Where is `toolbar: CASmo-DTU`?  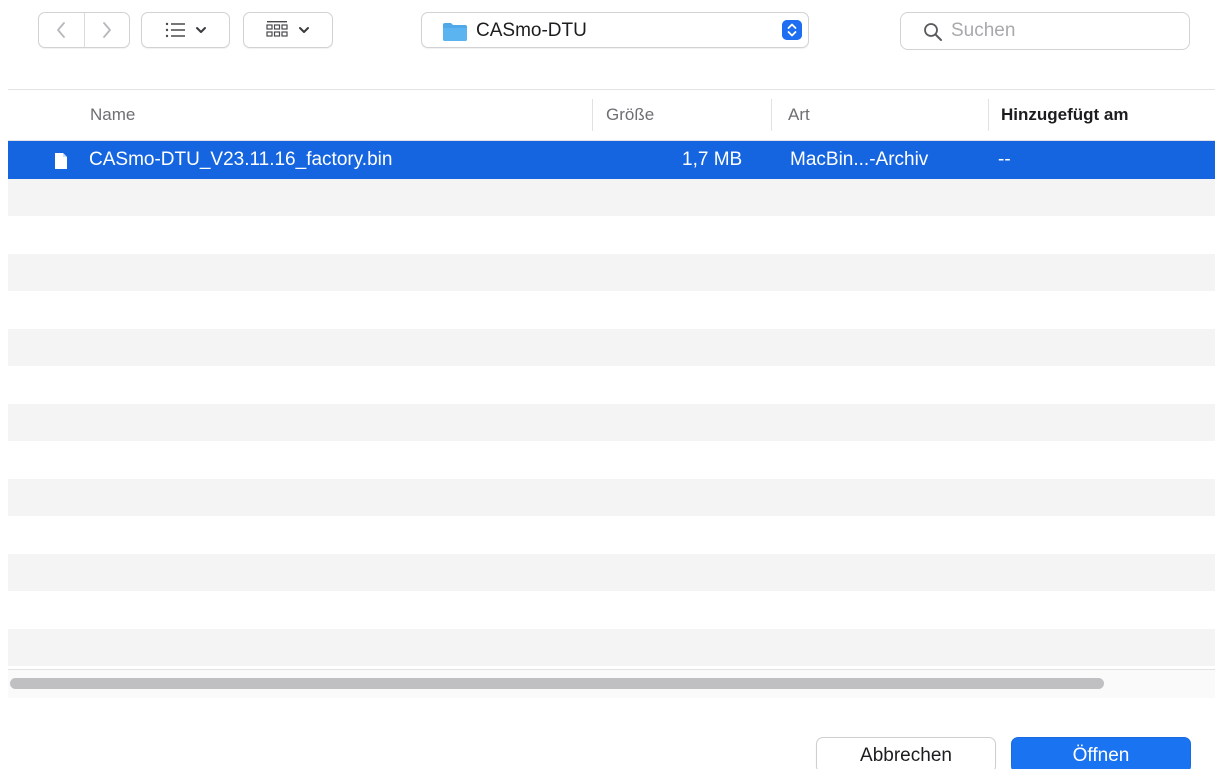 toolbar: CASmo-DTU is located at coordinates (607, 35).